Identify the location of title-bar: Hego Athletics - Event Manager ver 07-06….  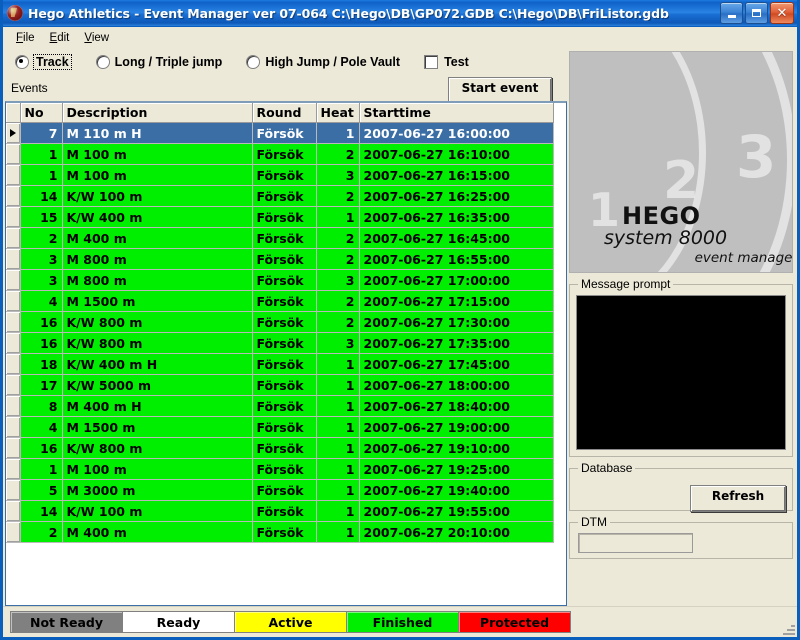
(400, 13).